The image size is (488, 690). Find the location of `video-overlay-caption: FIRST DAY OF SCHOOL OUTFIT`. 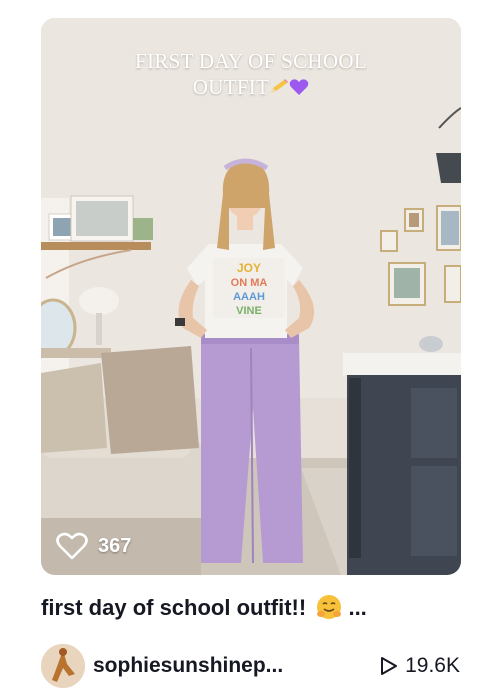

video-overlay-caption: FIRST DAY OF SCHOOL OUTFIT is located at coordinates (251, 74).